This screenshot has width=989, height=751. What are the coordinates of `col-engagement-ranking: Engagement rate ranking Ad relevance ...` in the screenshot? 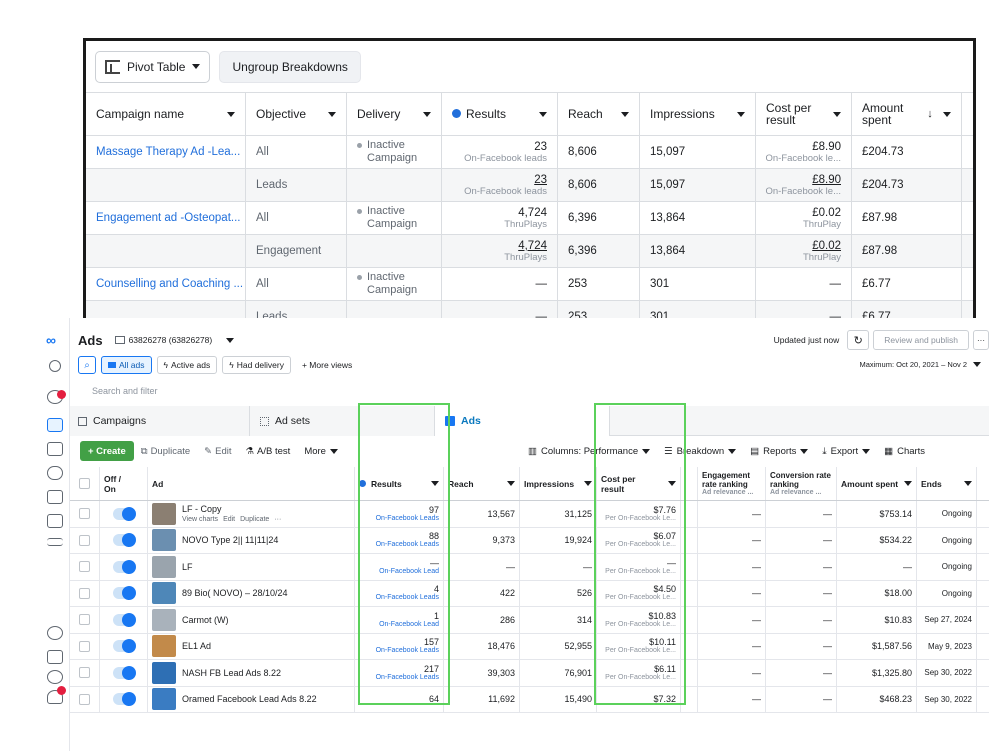 It's located at (732, 483).